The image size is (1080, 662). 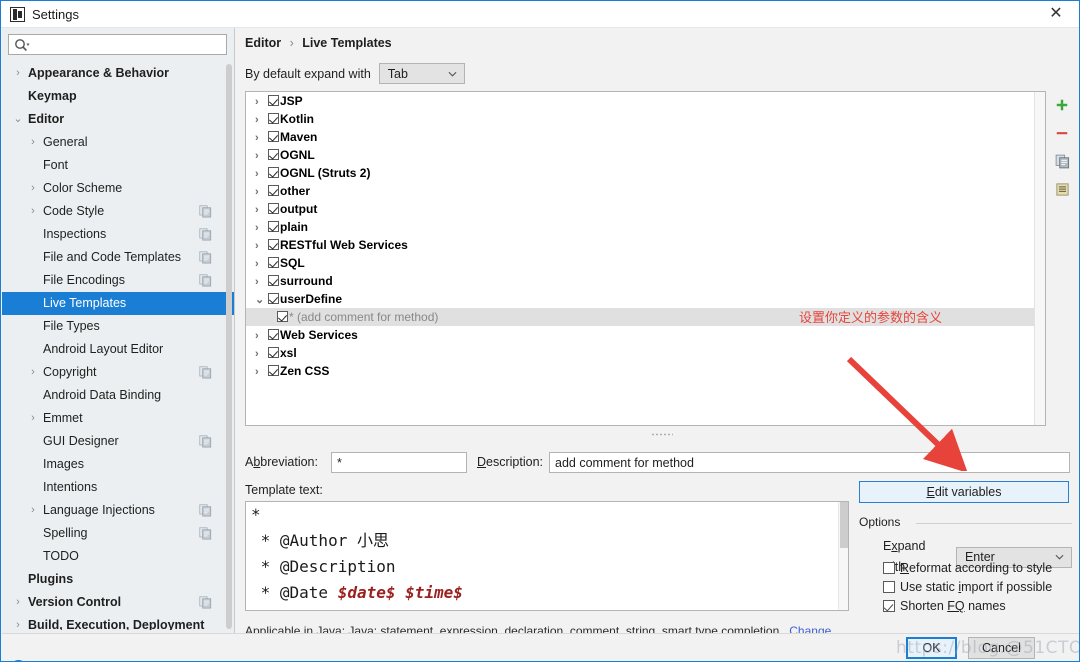 What do you see at coordinates (645, 353) in the screenshot?
I see `template-group-row: › xsl` at bounding box center [645, 353].